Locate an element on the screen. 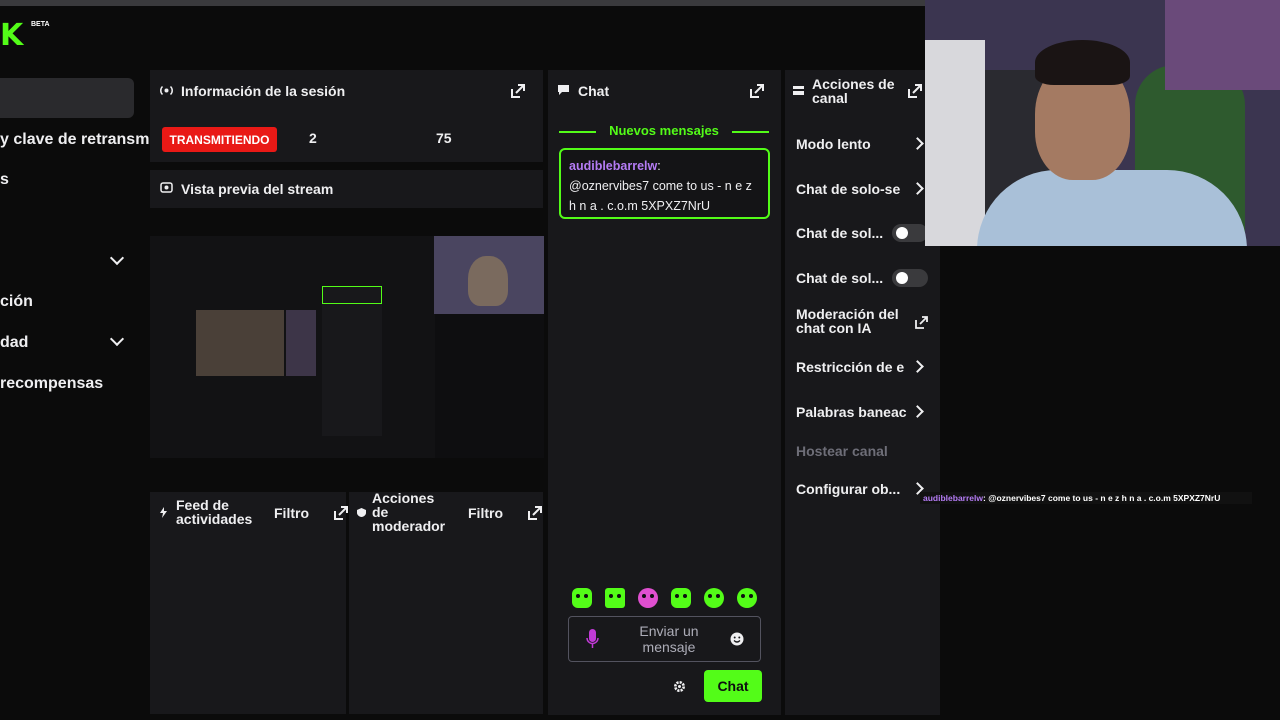  chat-send-button: Chat is located at coordinates (733, 686).